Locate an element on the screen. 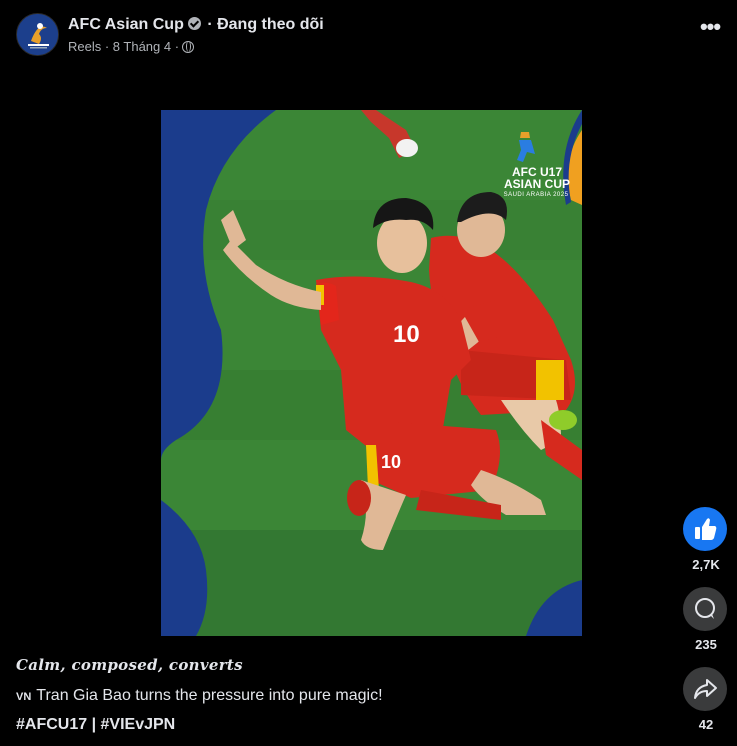 The width and height of the screenshot is (737, 746). comment-icon is located at coordinates (705, 608).